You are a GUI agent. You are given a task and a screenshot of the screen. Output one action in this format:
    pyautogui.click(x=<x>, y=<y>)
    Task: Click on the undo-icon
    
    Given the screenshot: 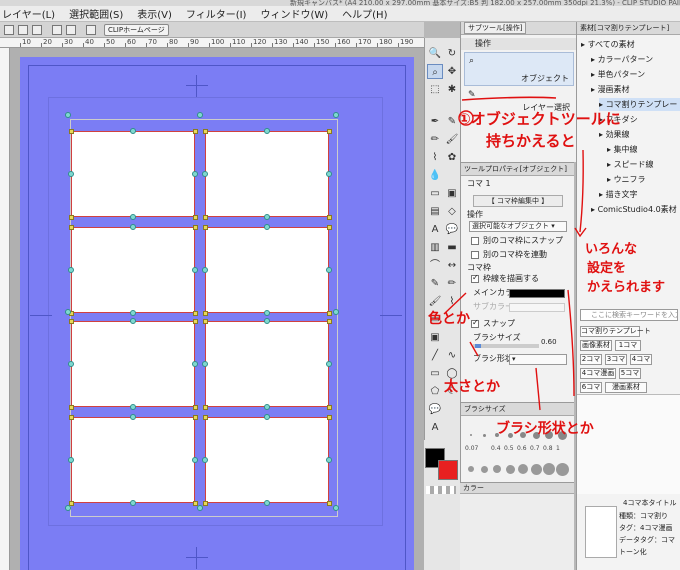 What is the action you would take?
    pyautogui.click(x=57, y=30)
    